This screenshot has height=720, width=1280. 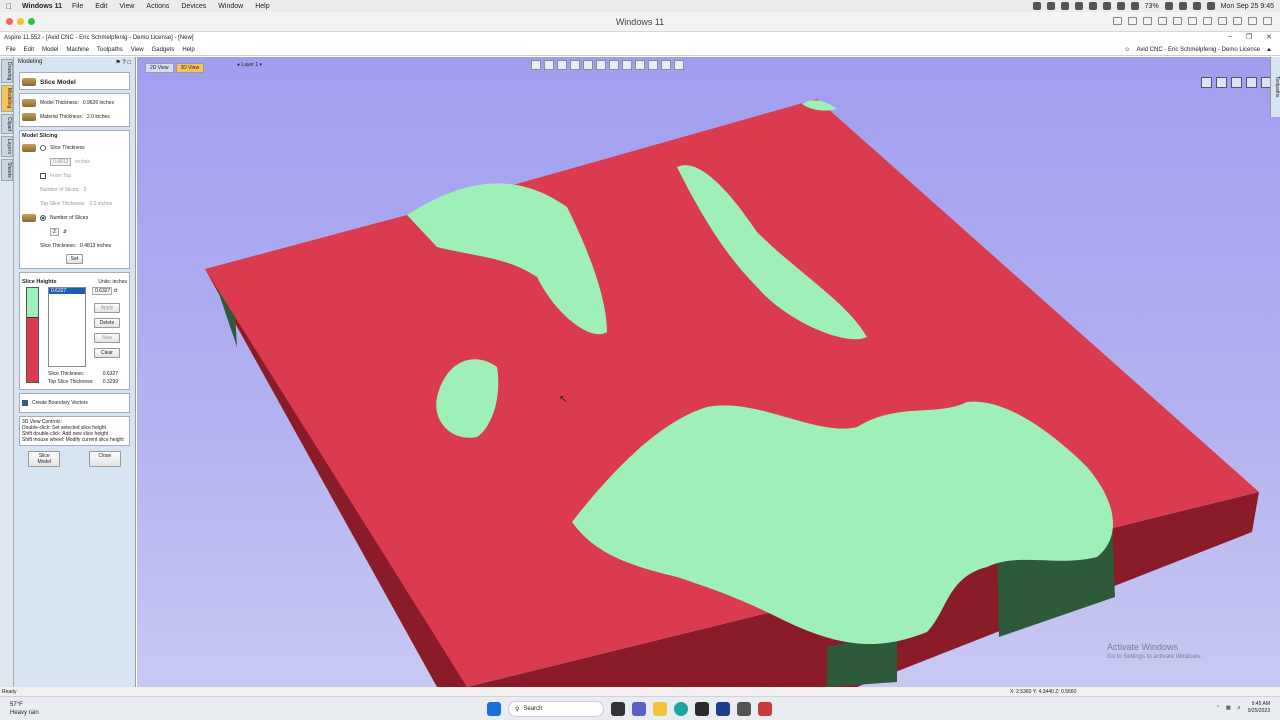 I want to click on set-button: Set, so click(x=74, y=259).